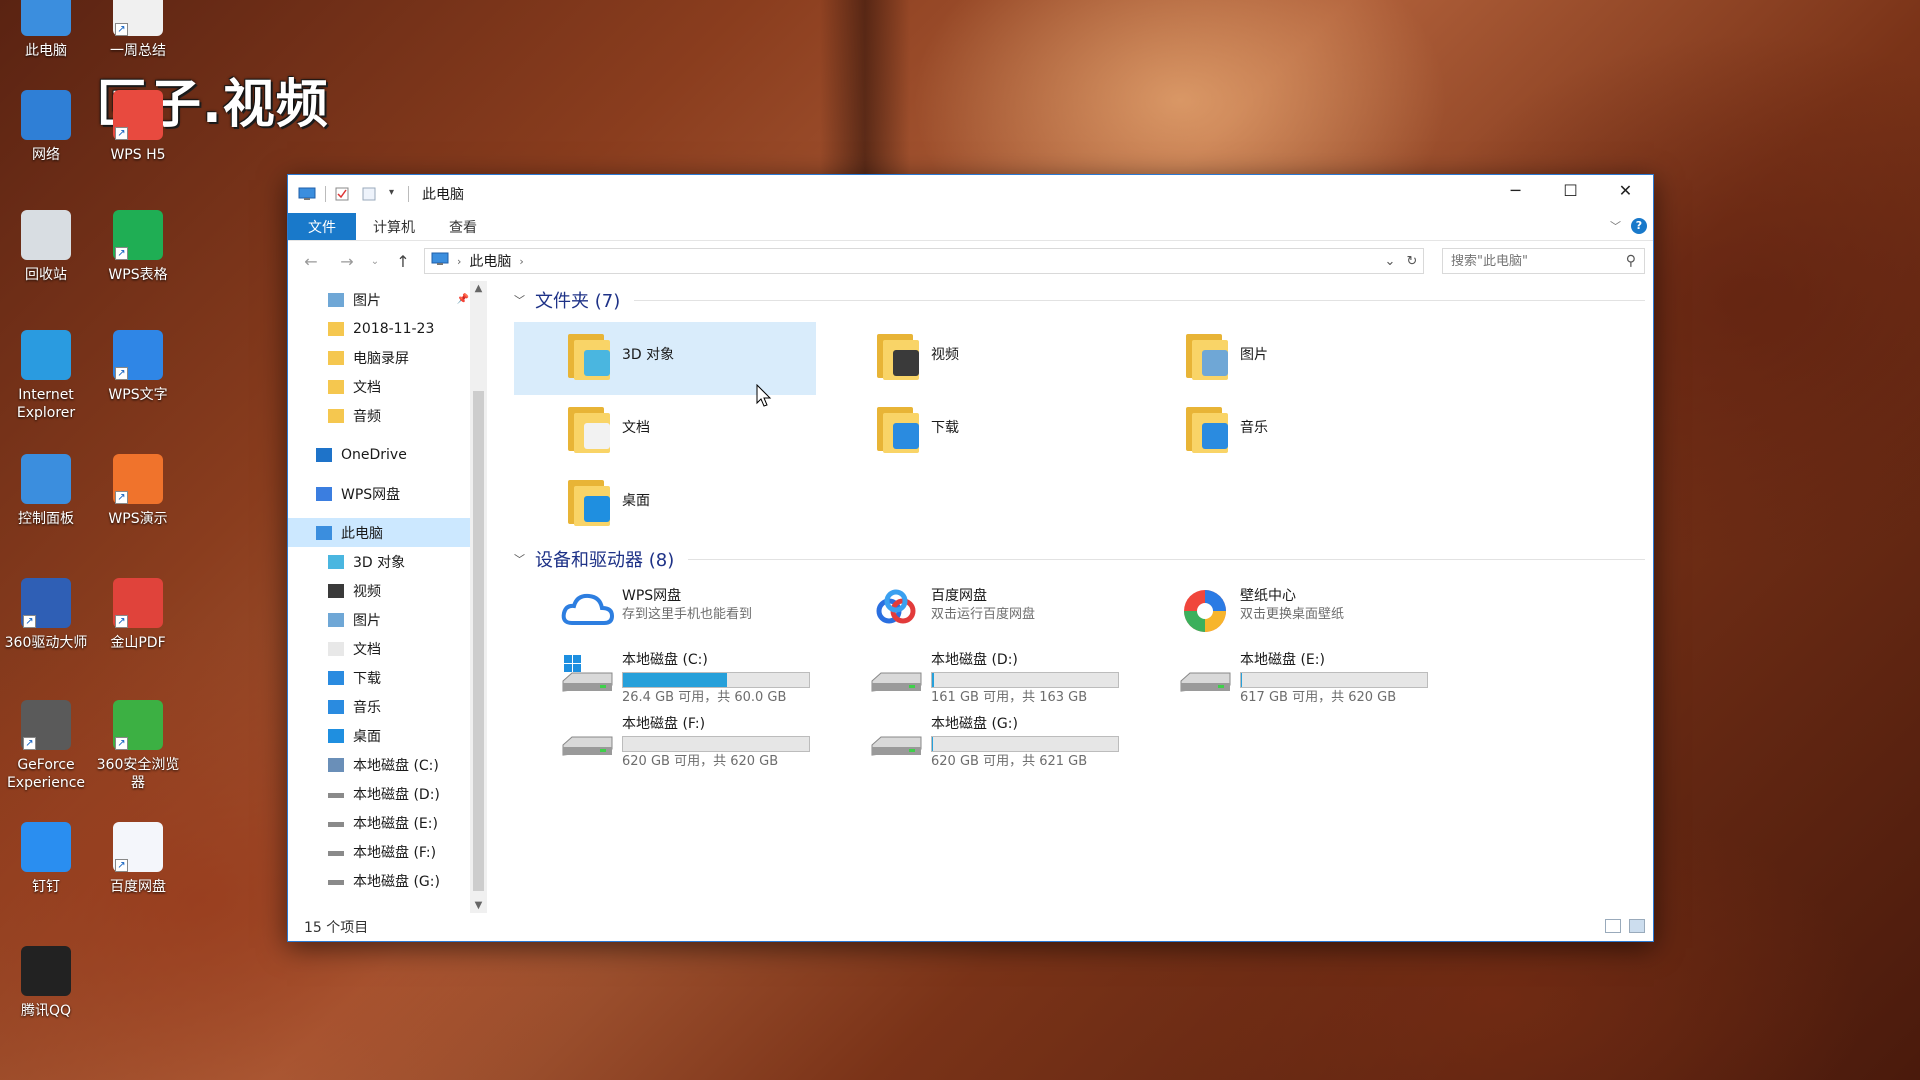 The height and width of the screenshot is (1080, 1920). What do you see at coordinates (46, 127) in the screenshot?
I see `desktop-shortcut: 网络` at bounding box center [46, 127].